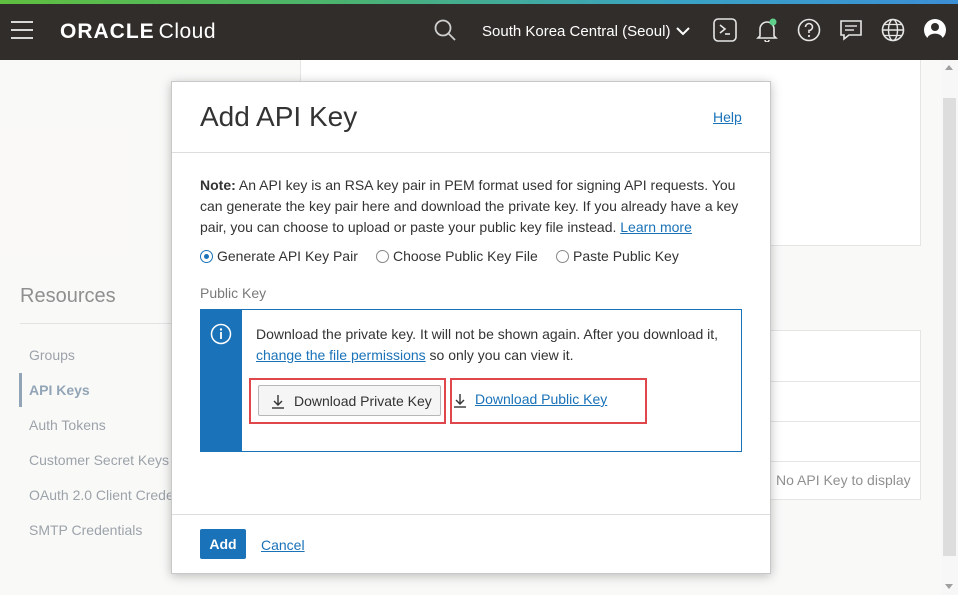 The height and width of the screenshot is (595, 958). I want to click on dialog-header: Add API Key Help, so click(471, 117).